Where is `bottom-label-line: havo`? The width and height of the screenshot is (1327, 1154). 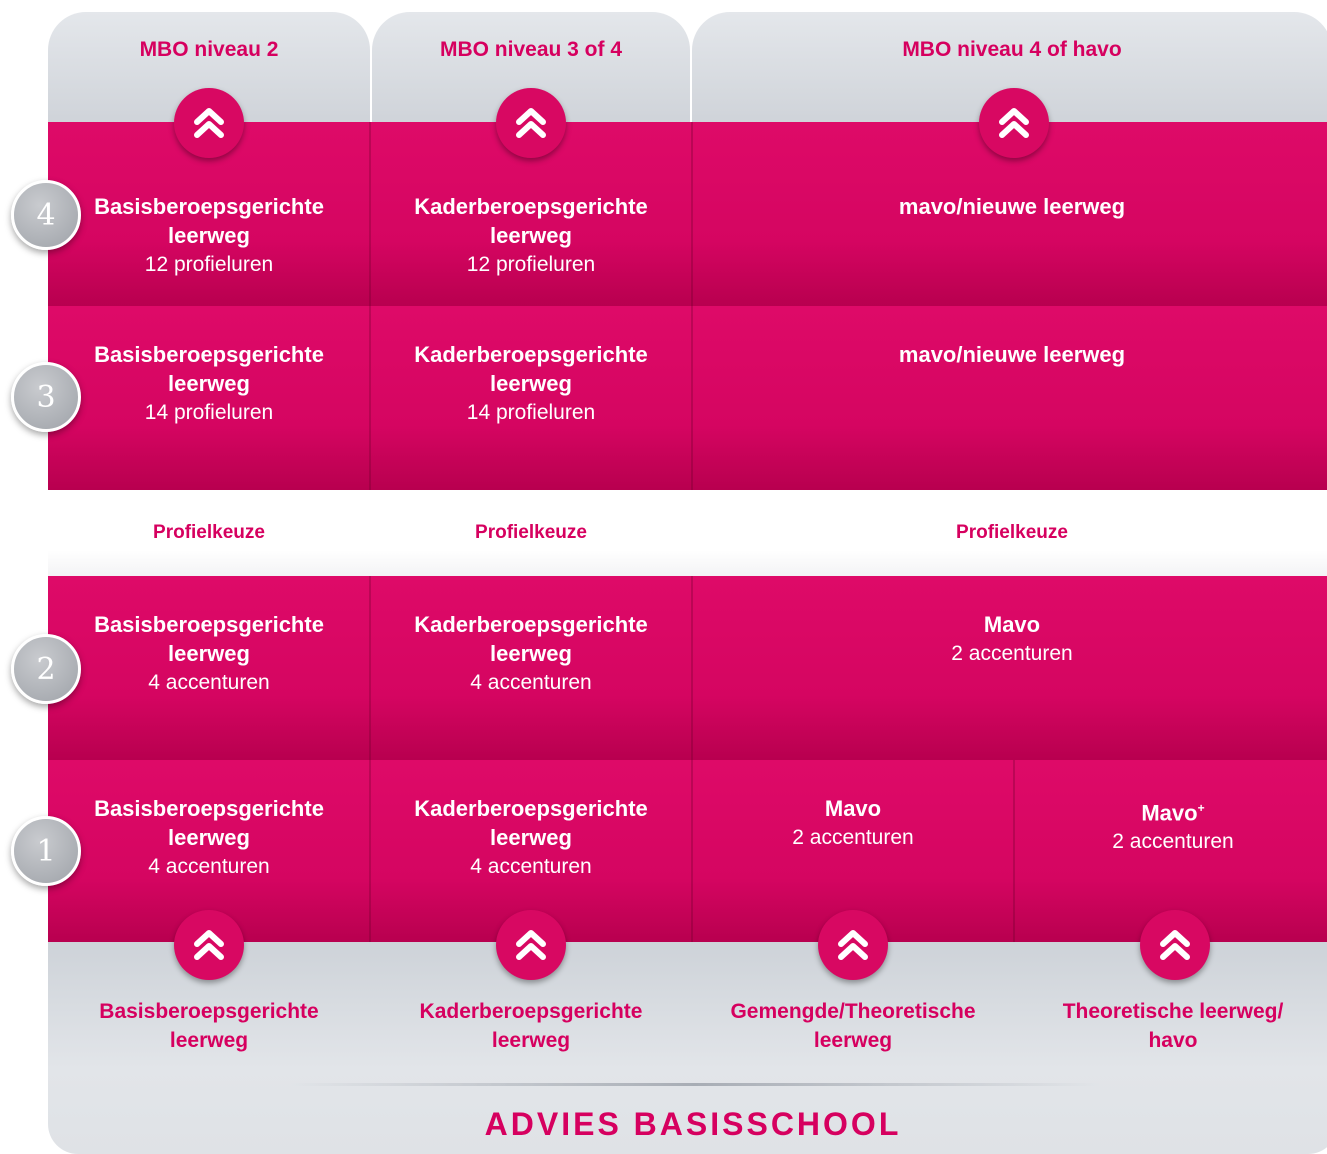
bottom-label-line: havo is located at coordinates (1173, 1040).